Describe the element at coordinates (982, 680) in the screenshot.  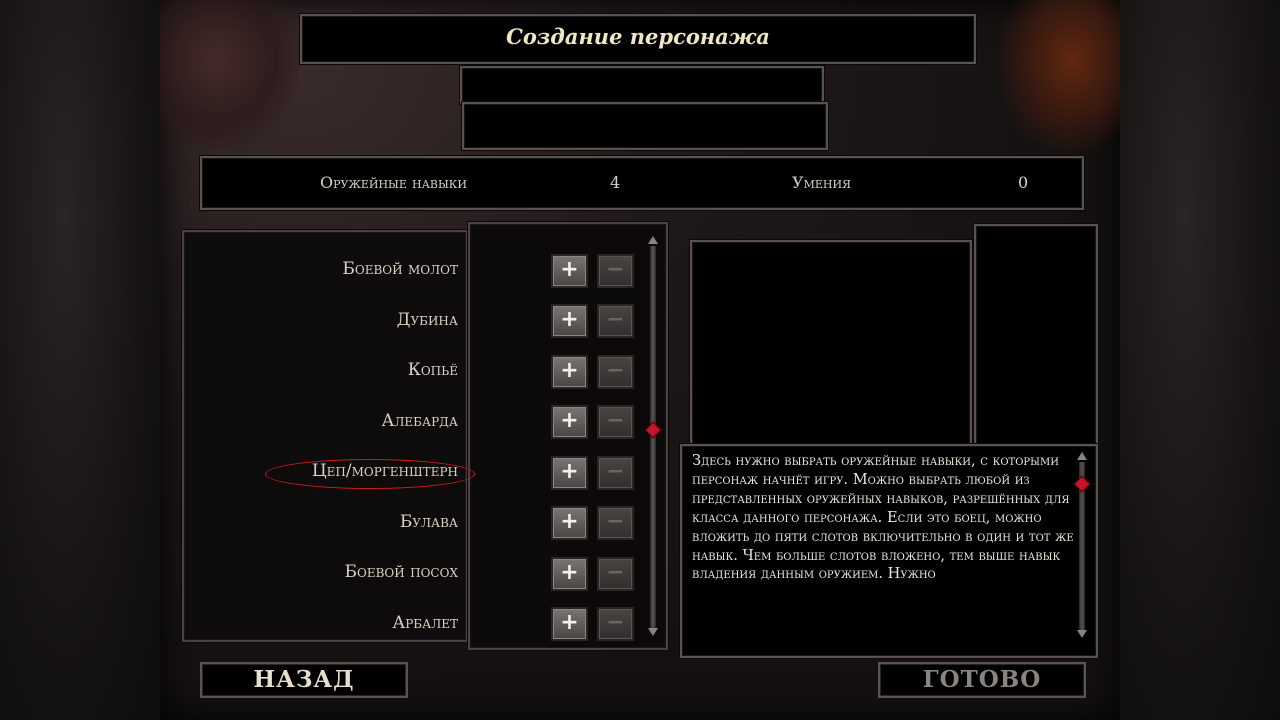
I see `done-button: ГОТОВО` at that location.